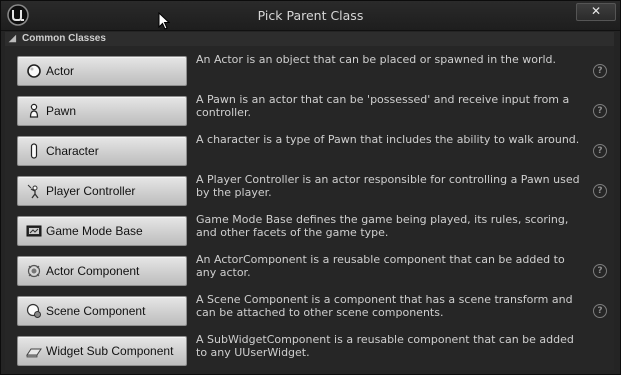  I want to click on class-button-label: Actor Component, so click(93, 271).